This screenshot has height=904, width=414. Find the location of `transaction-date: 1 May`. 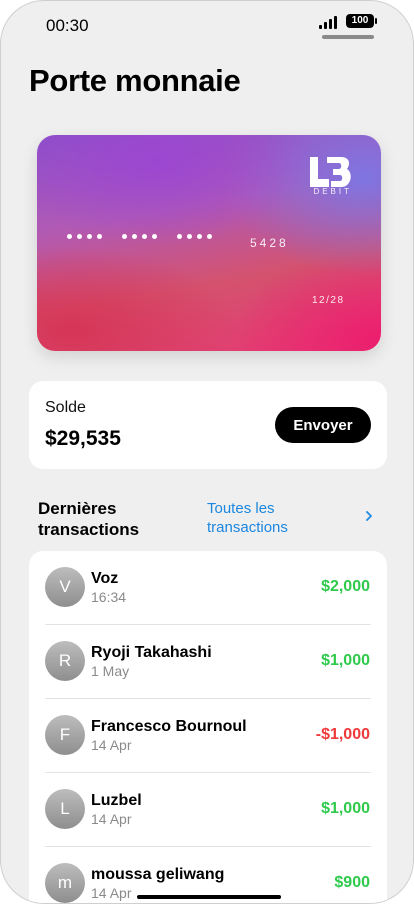

transaction-date: 1 May is located at coordinates (110, 671).